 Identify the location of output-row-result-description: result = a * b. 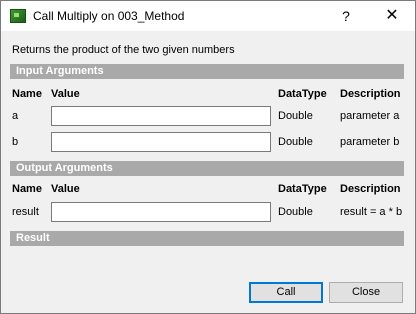
(371, 212).